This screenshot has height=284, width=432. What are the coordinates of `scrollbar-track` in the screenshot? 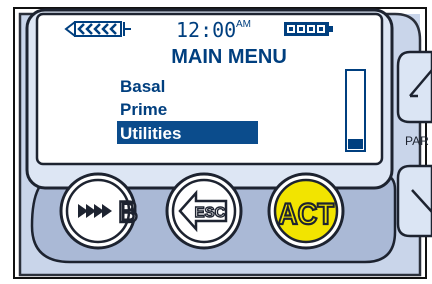 It's located at (355, 110).